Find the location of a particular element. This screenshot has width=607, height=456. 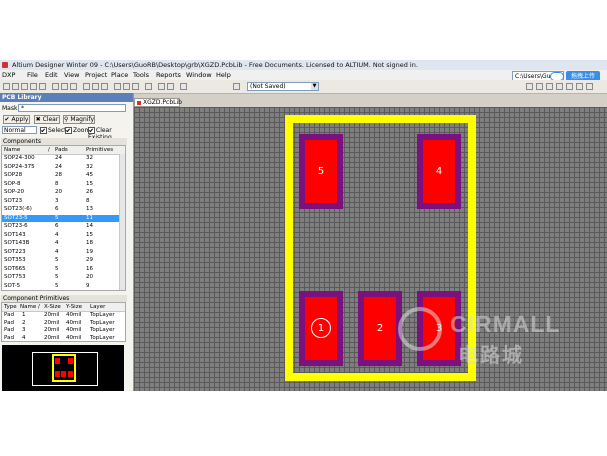

table-row: SOP28 28 45 is located at coordinates (63, 175).